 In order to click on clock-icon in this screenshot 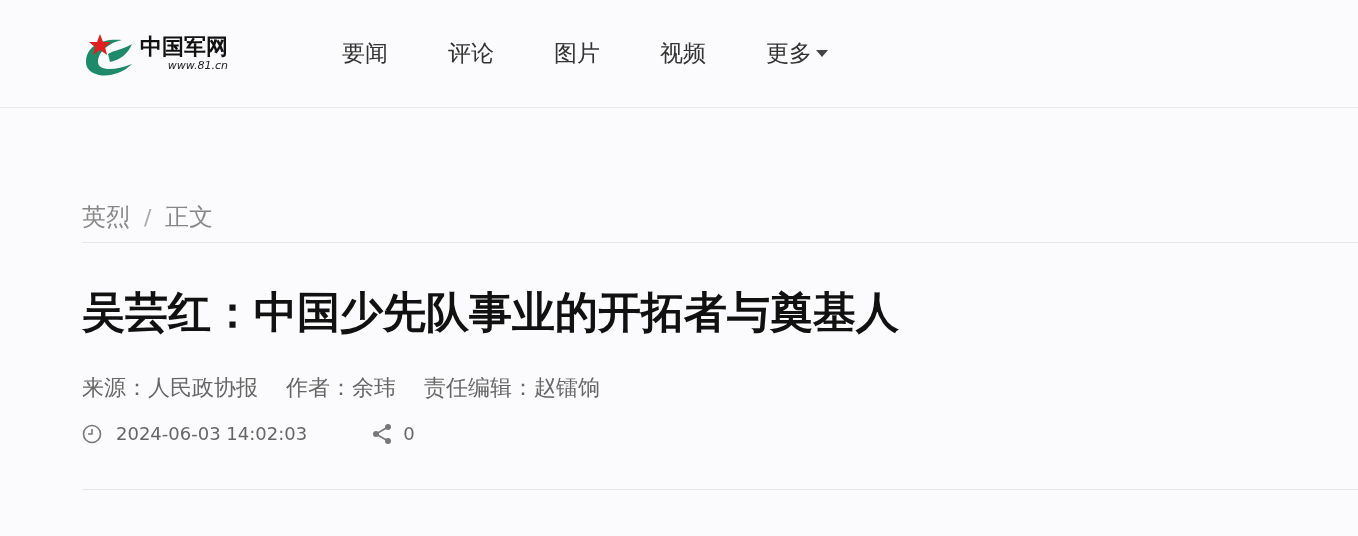, I will do `click(92, 433)`.